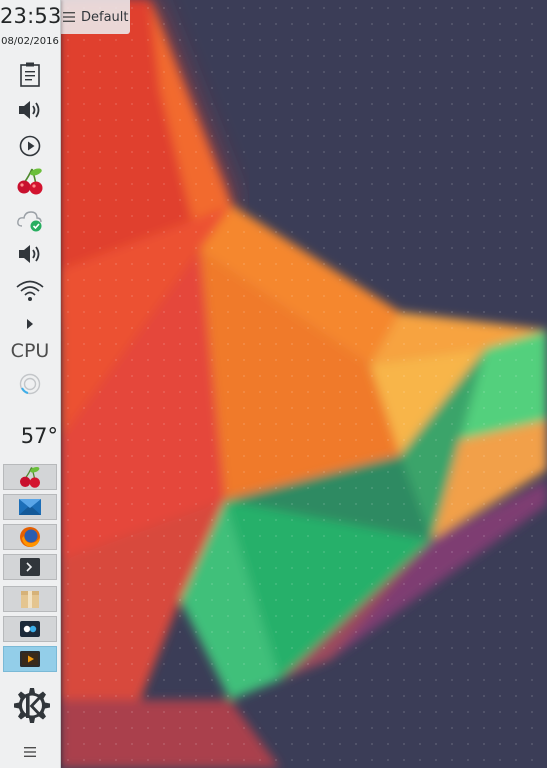  I want to click on firefox-icon, so click(30, 537).